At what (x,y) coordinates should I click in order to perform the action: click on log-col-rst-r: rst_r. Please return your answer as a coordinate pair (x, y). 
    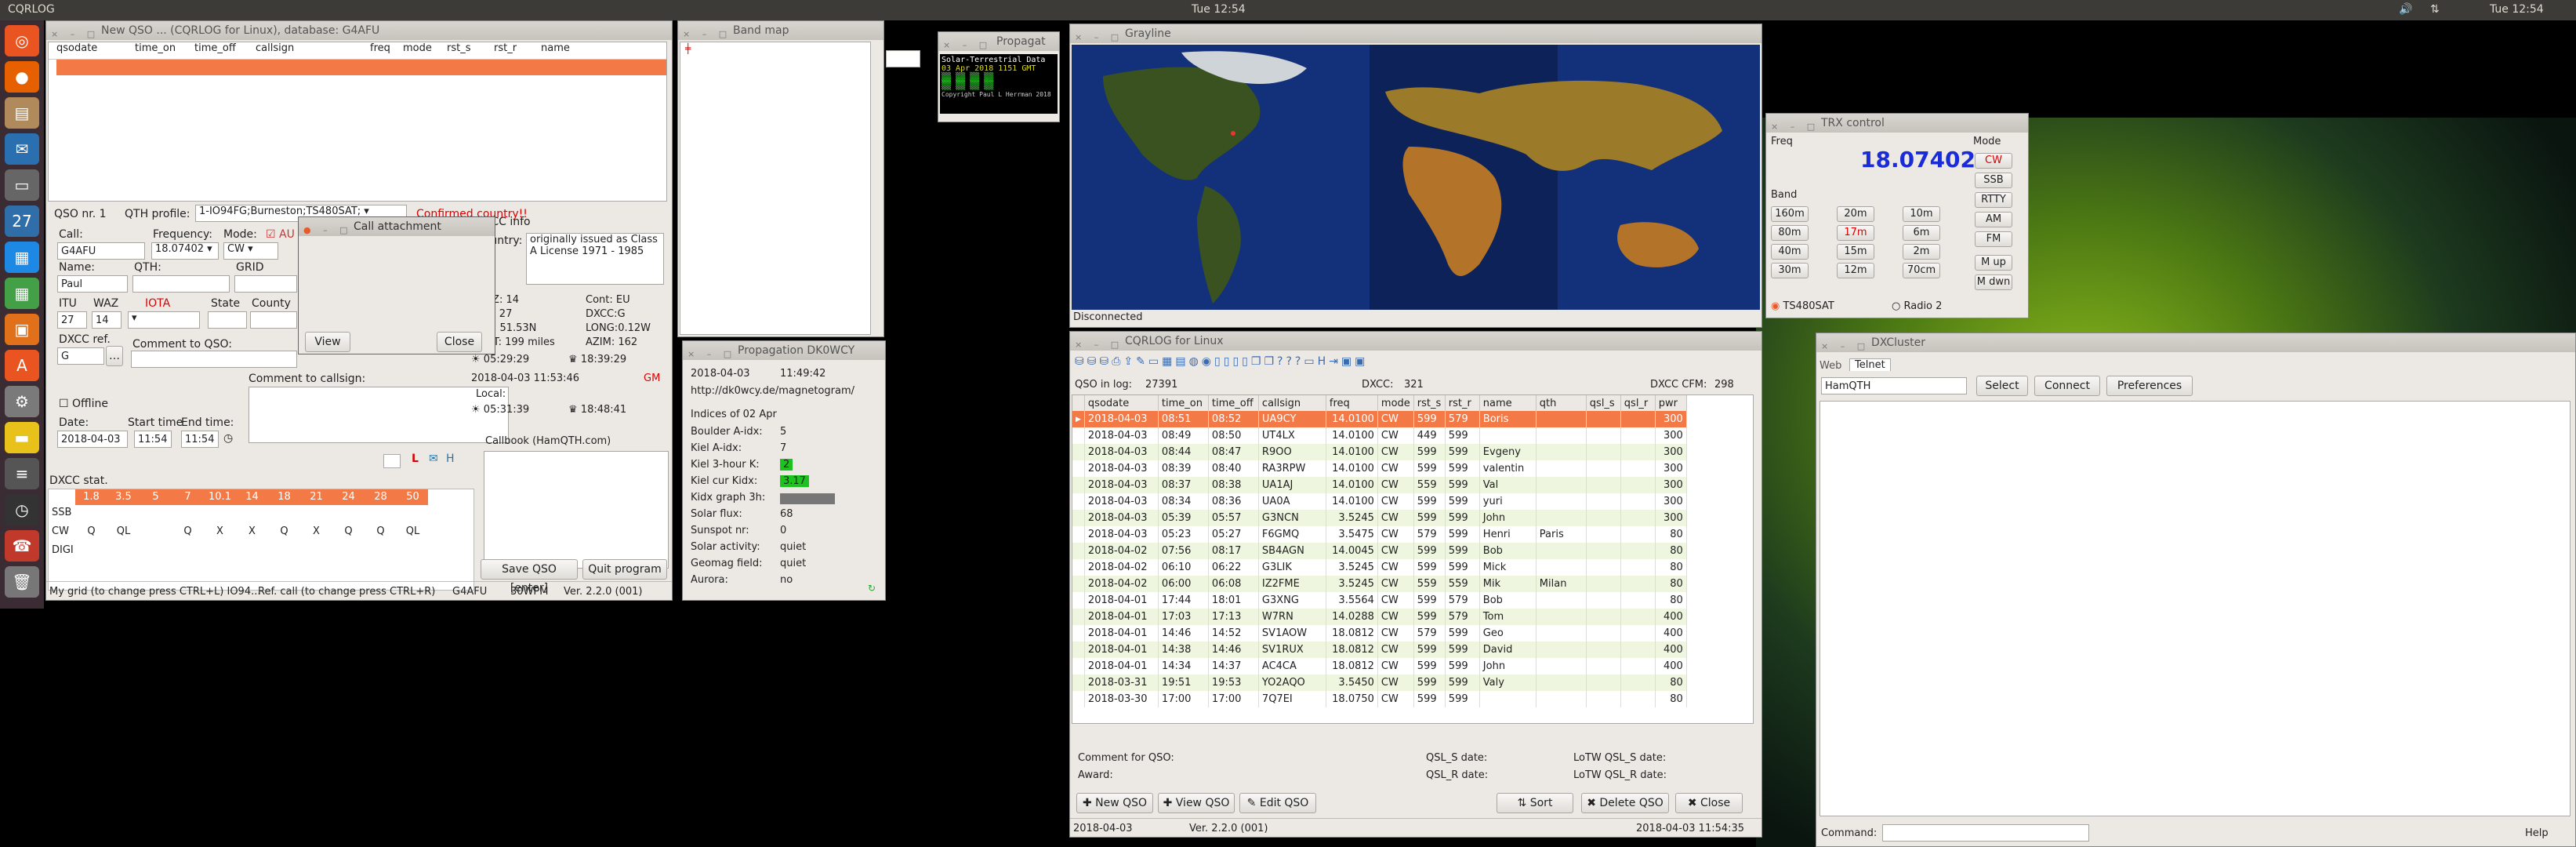
    Looking at the image, I should click on (1462, 403).